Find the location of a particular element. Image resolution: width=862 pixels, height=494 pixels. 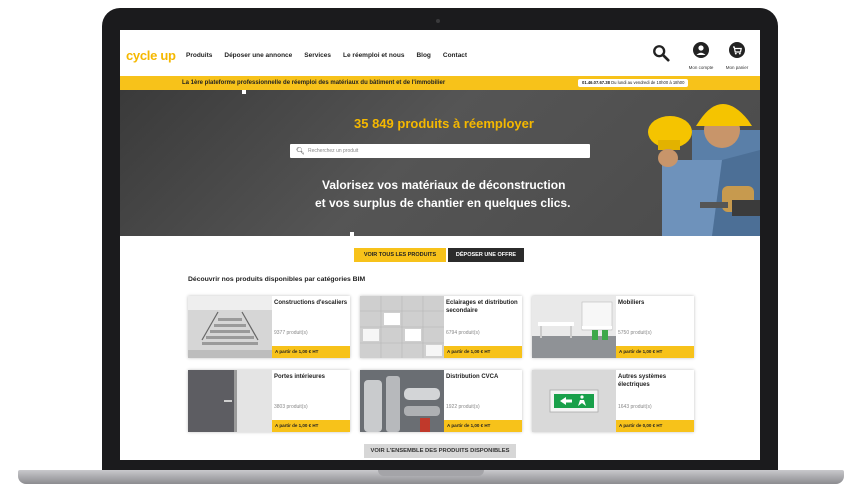

camera-dot is located at coordinates (438, 21).